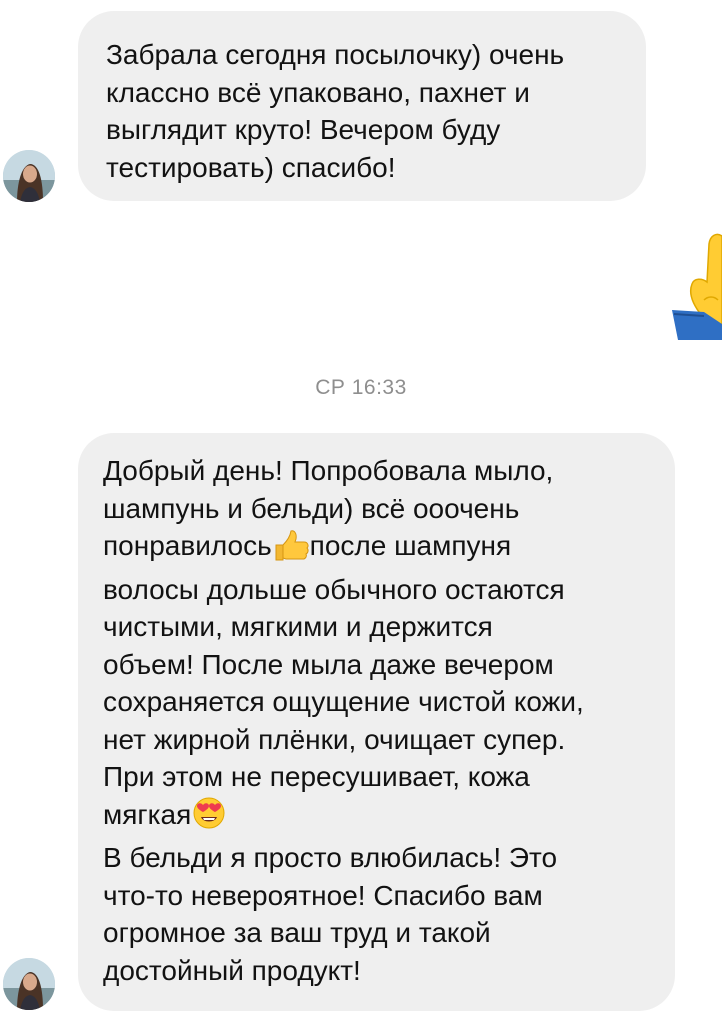 The width and height of the screenshot is (722, 1024). I want to click on message-line: нет жирной плёнки, очищает супер., so click(334, 739).